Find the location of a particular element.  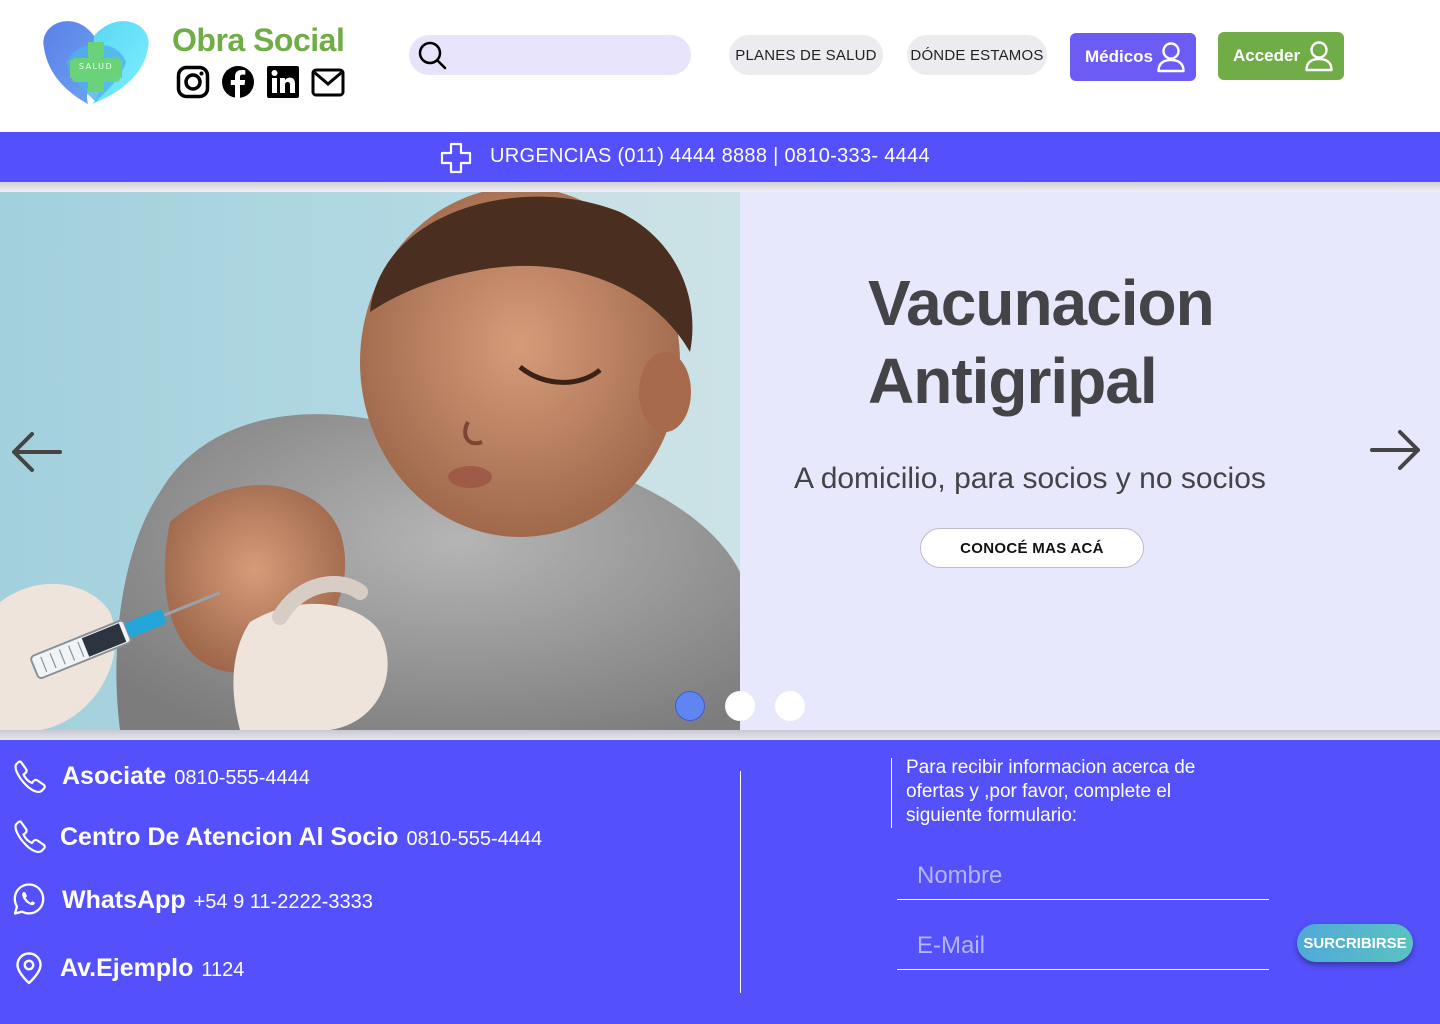

name-field is located at coordinates (1083, 876).